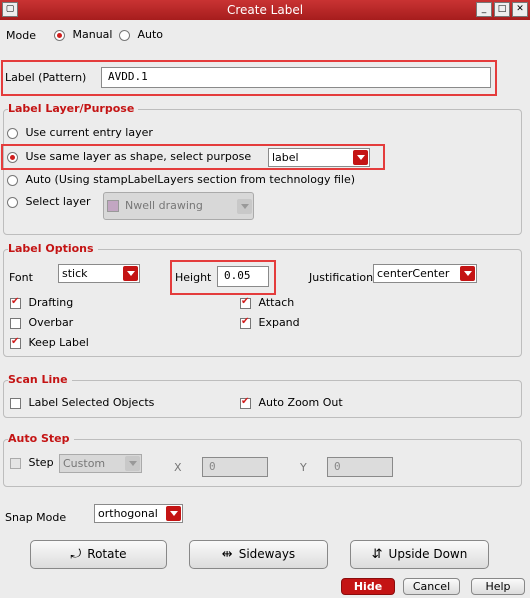 This screenshot has height=598, width=530. I want to click on select-layer-radio: Select layer, so click(49, 201).